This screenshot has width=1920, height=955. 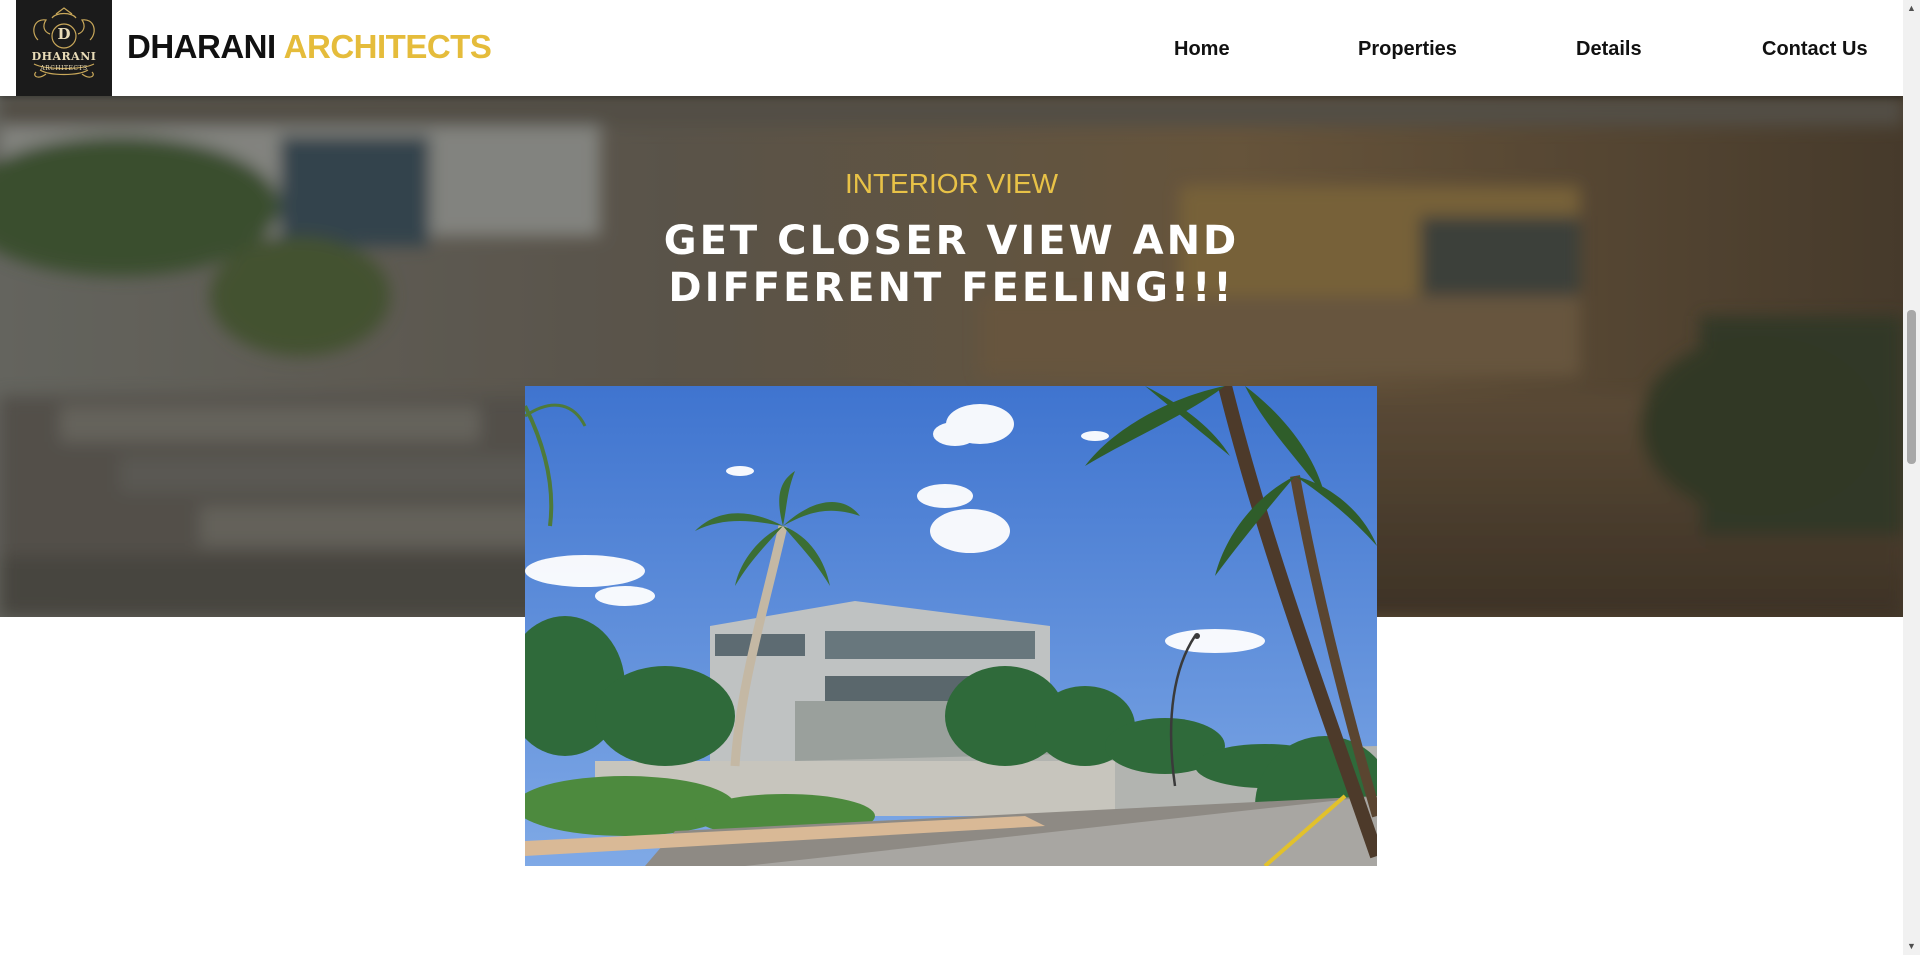 What do you see at coordinates (64, 34) in the screenshot?
I see `logo-initial: D` at bounding box center [64, 34].